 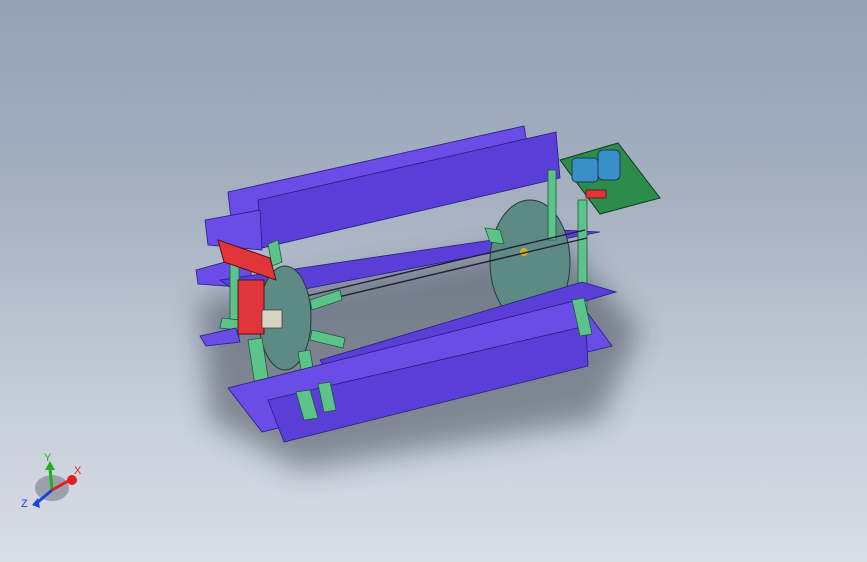 What do you see at coordinates (78, 471) in the screenshot?
I see `triad-x-label: X` at bounding box center [78, 471].